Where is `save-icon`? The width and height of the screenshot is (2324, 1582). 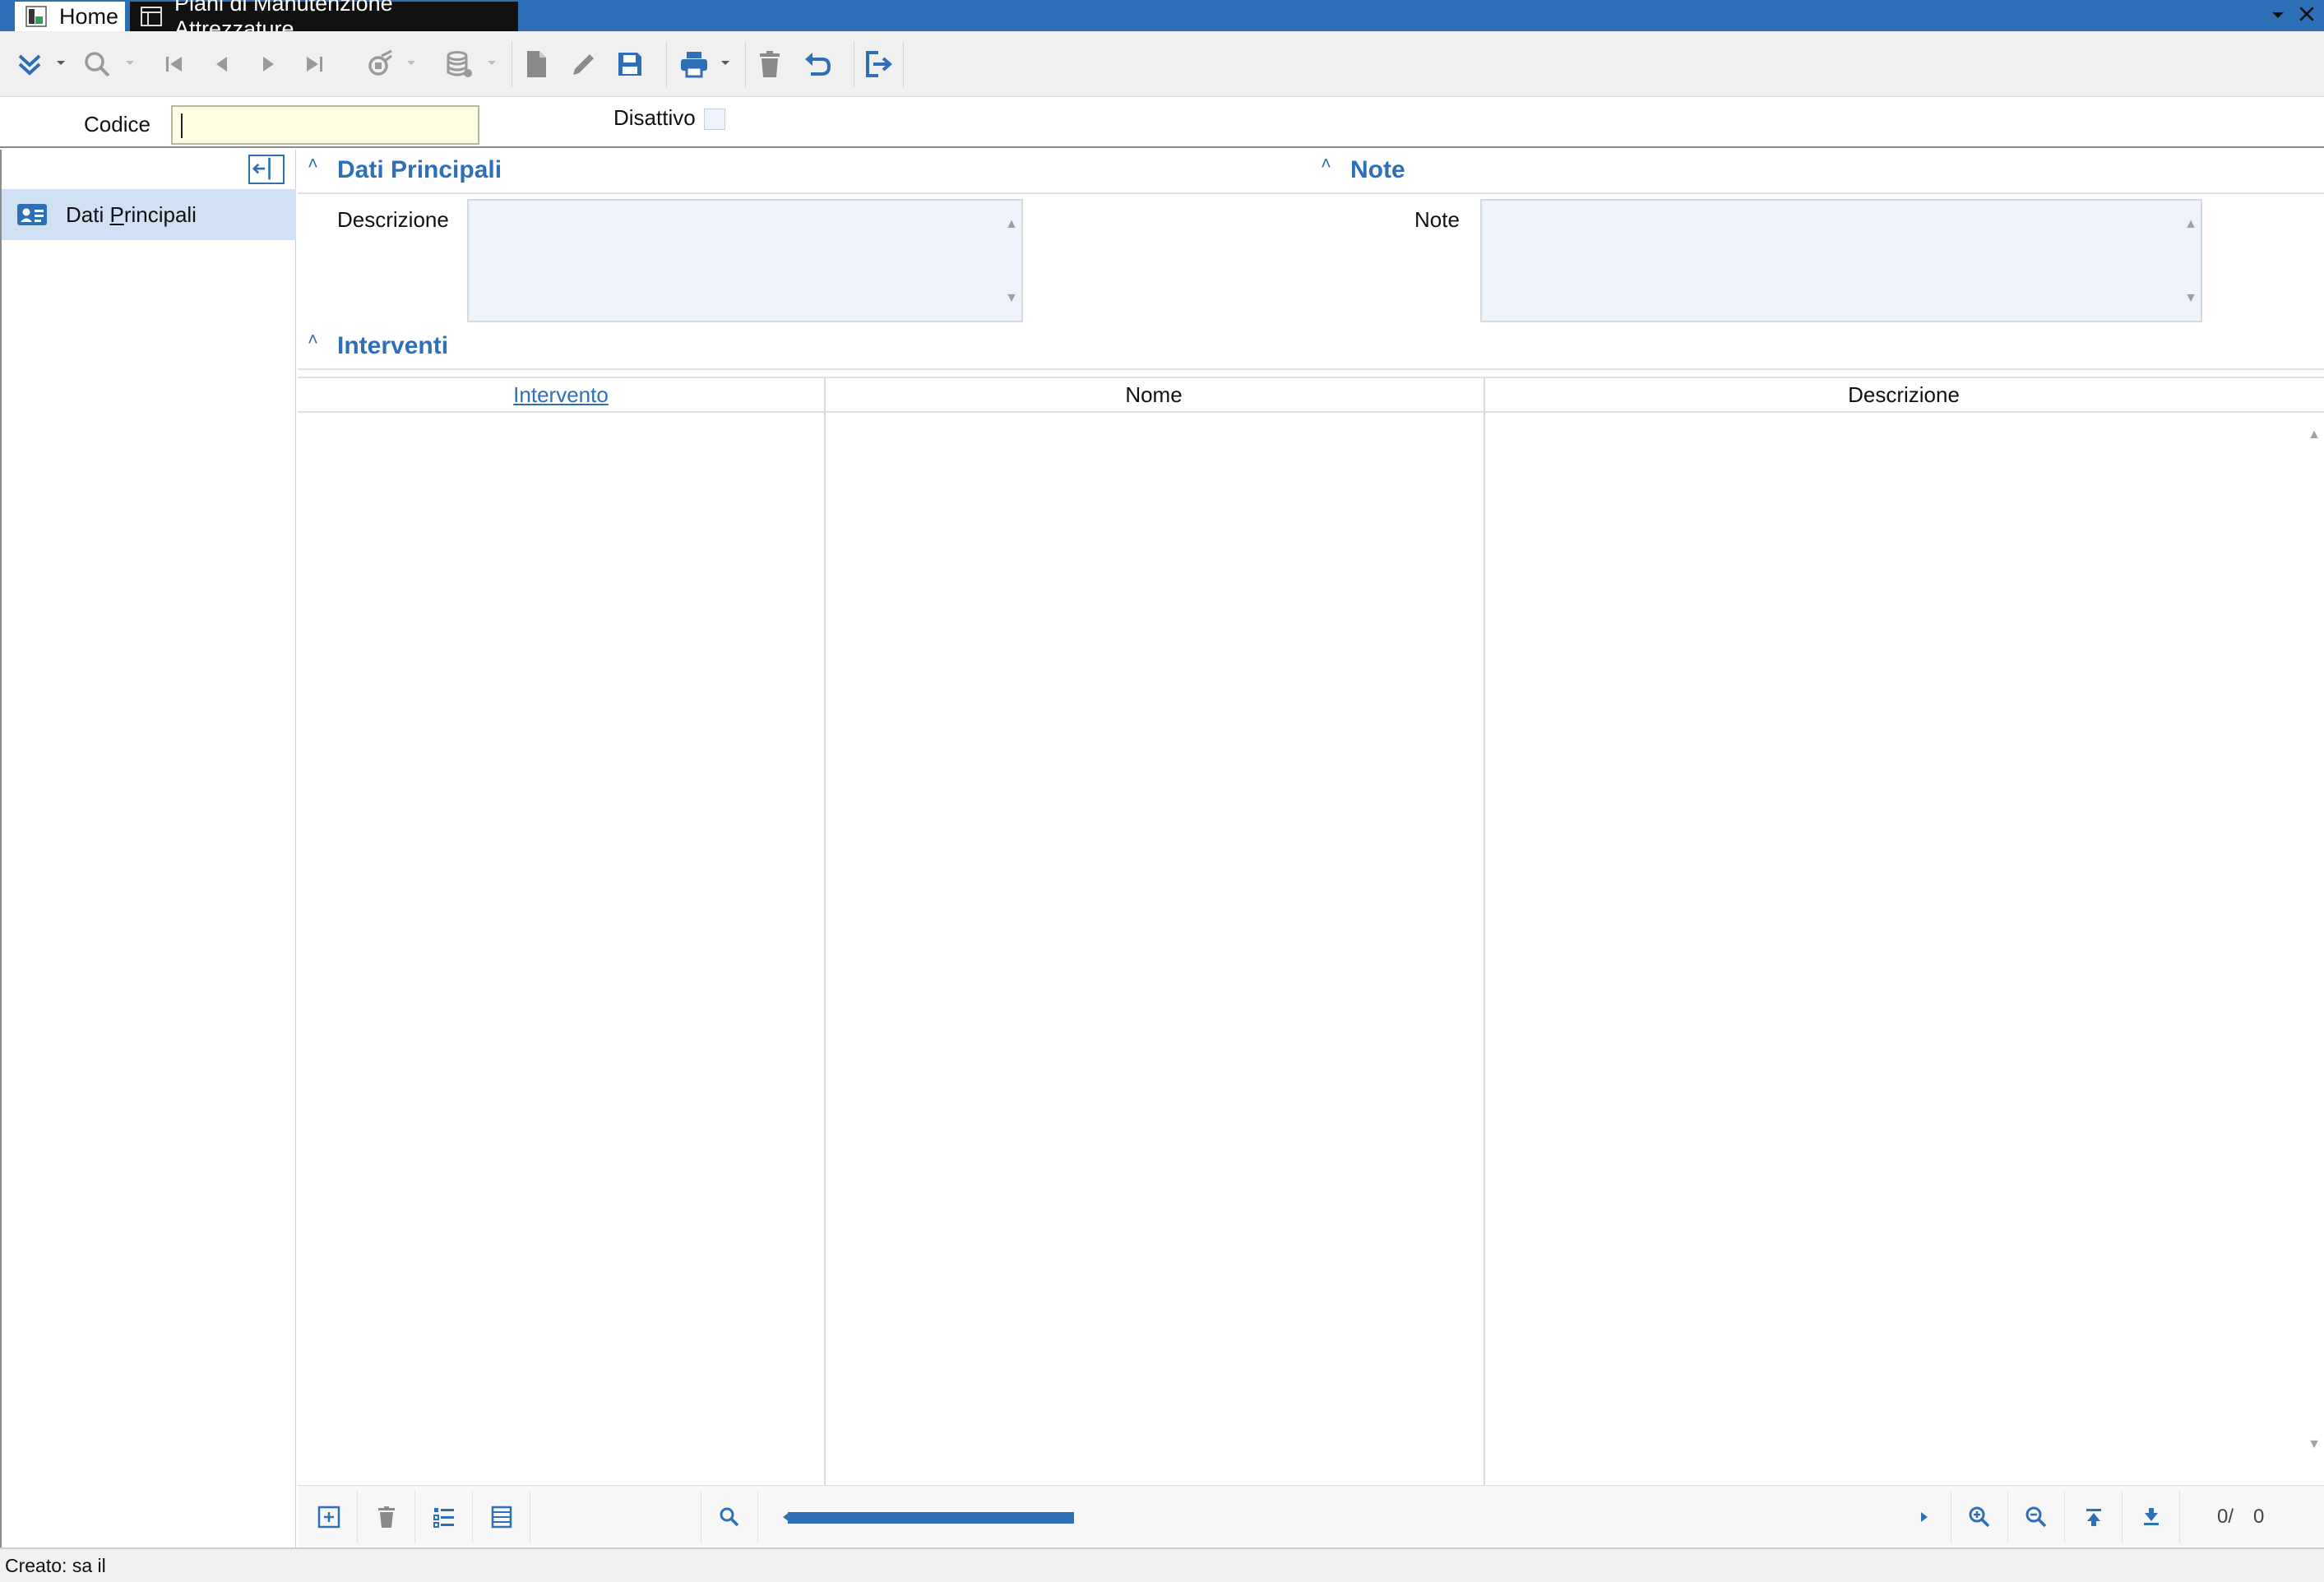 save-icon is located at coordinates (630, 64).